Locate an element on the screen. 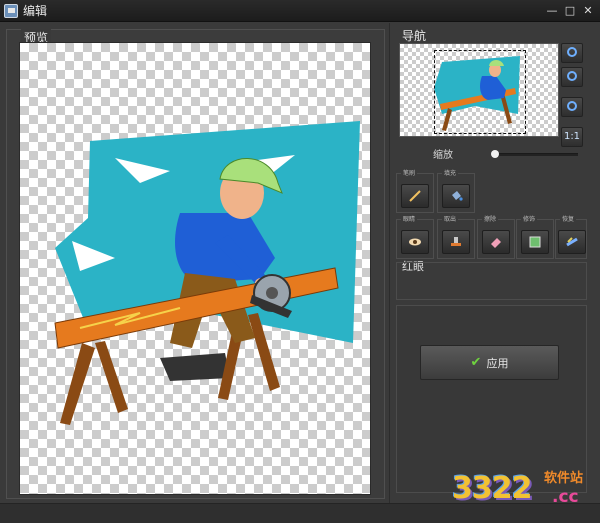  brush-icon is located at coordinates (415, 196).